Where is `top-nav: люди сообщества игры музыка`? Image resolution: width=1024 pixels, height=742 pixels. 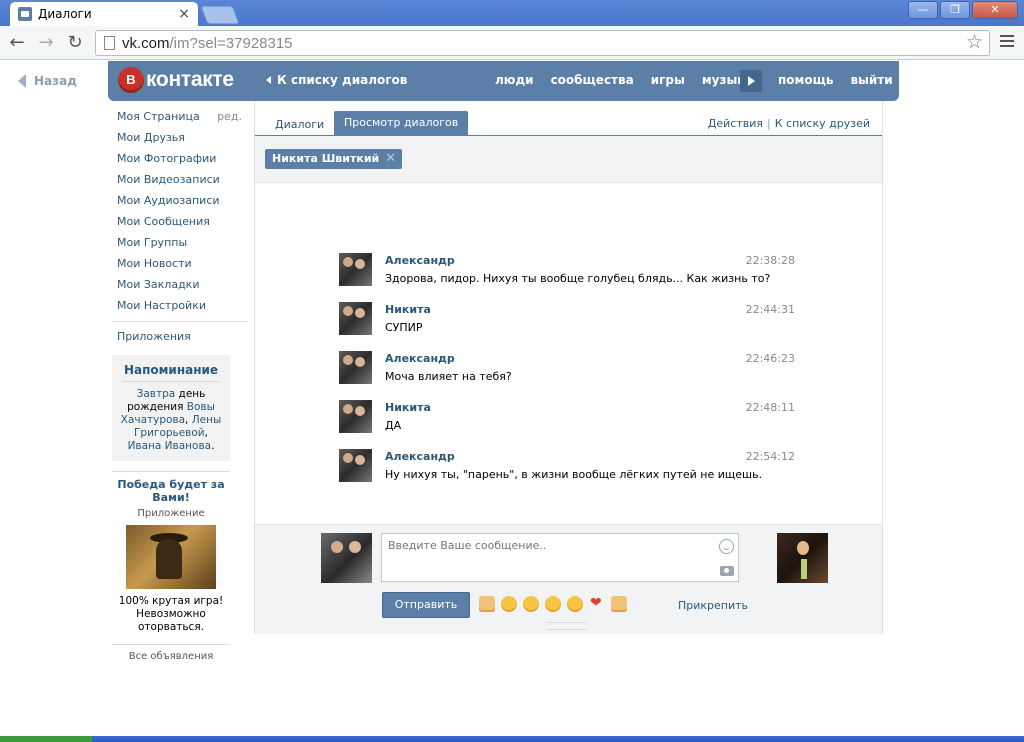 top-nav: люди сообщества игры музыка is located at coordinates (633, 80).